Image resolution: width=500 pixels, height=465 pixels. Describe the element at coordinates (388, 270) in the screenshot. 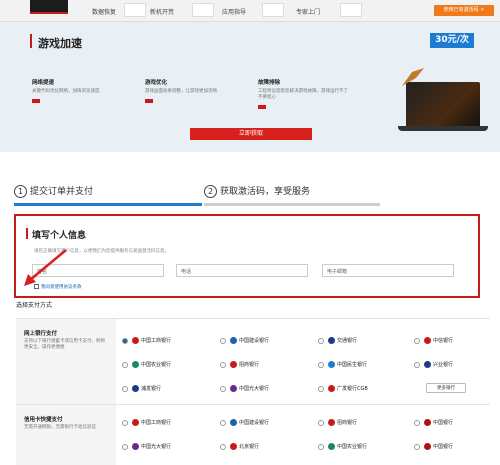

I see `email-field: 电子邮箱` at that location.